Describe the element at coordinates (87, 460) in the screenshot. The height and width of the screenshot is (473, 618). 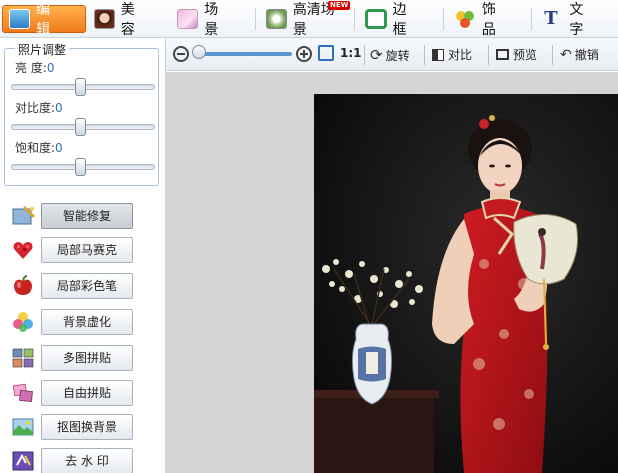
I see `watermark-button: 去 水 印` at that location.